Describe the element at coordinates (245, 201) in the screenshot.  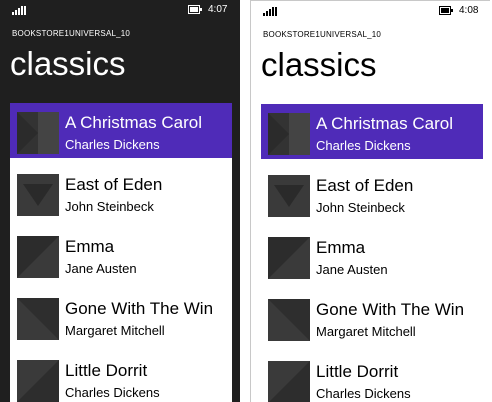
I see `divider` at that location.